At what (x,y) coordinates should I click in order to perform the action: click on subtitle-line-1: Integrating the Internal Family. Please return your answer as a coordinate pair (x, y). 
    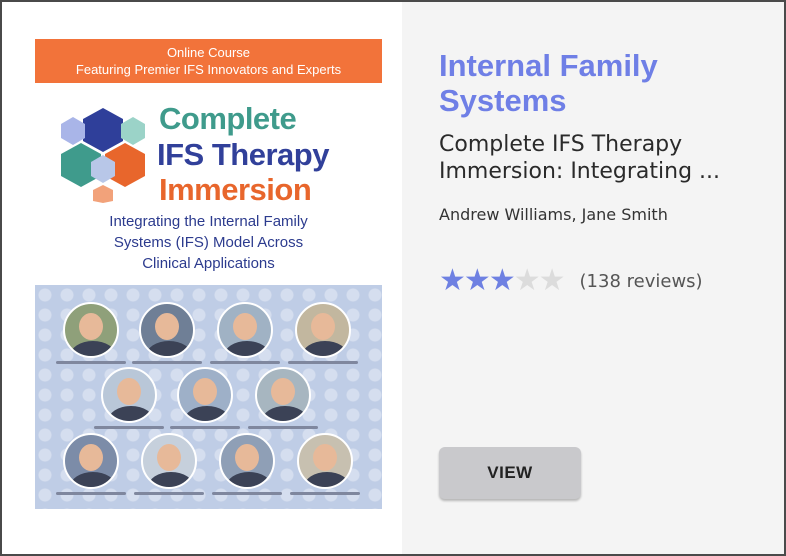
    Looking at the image, I should click on (208, 221).